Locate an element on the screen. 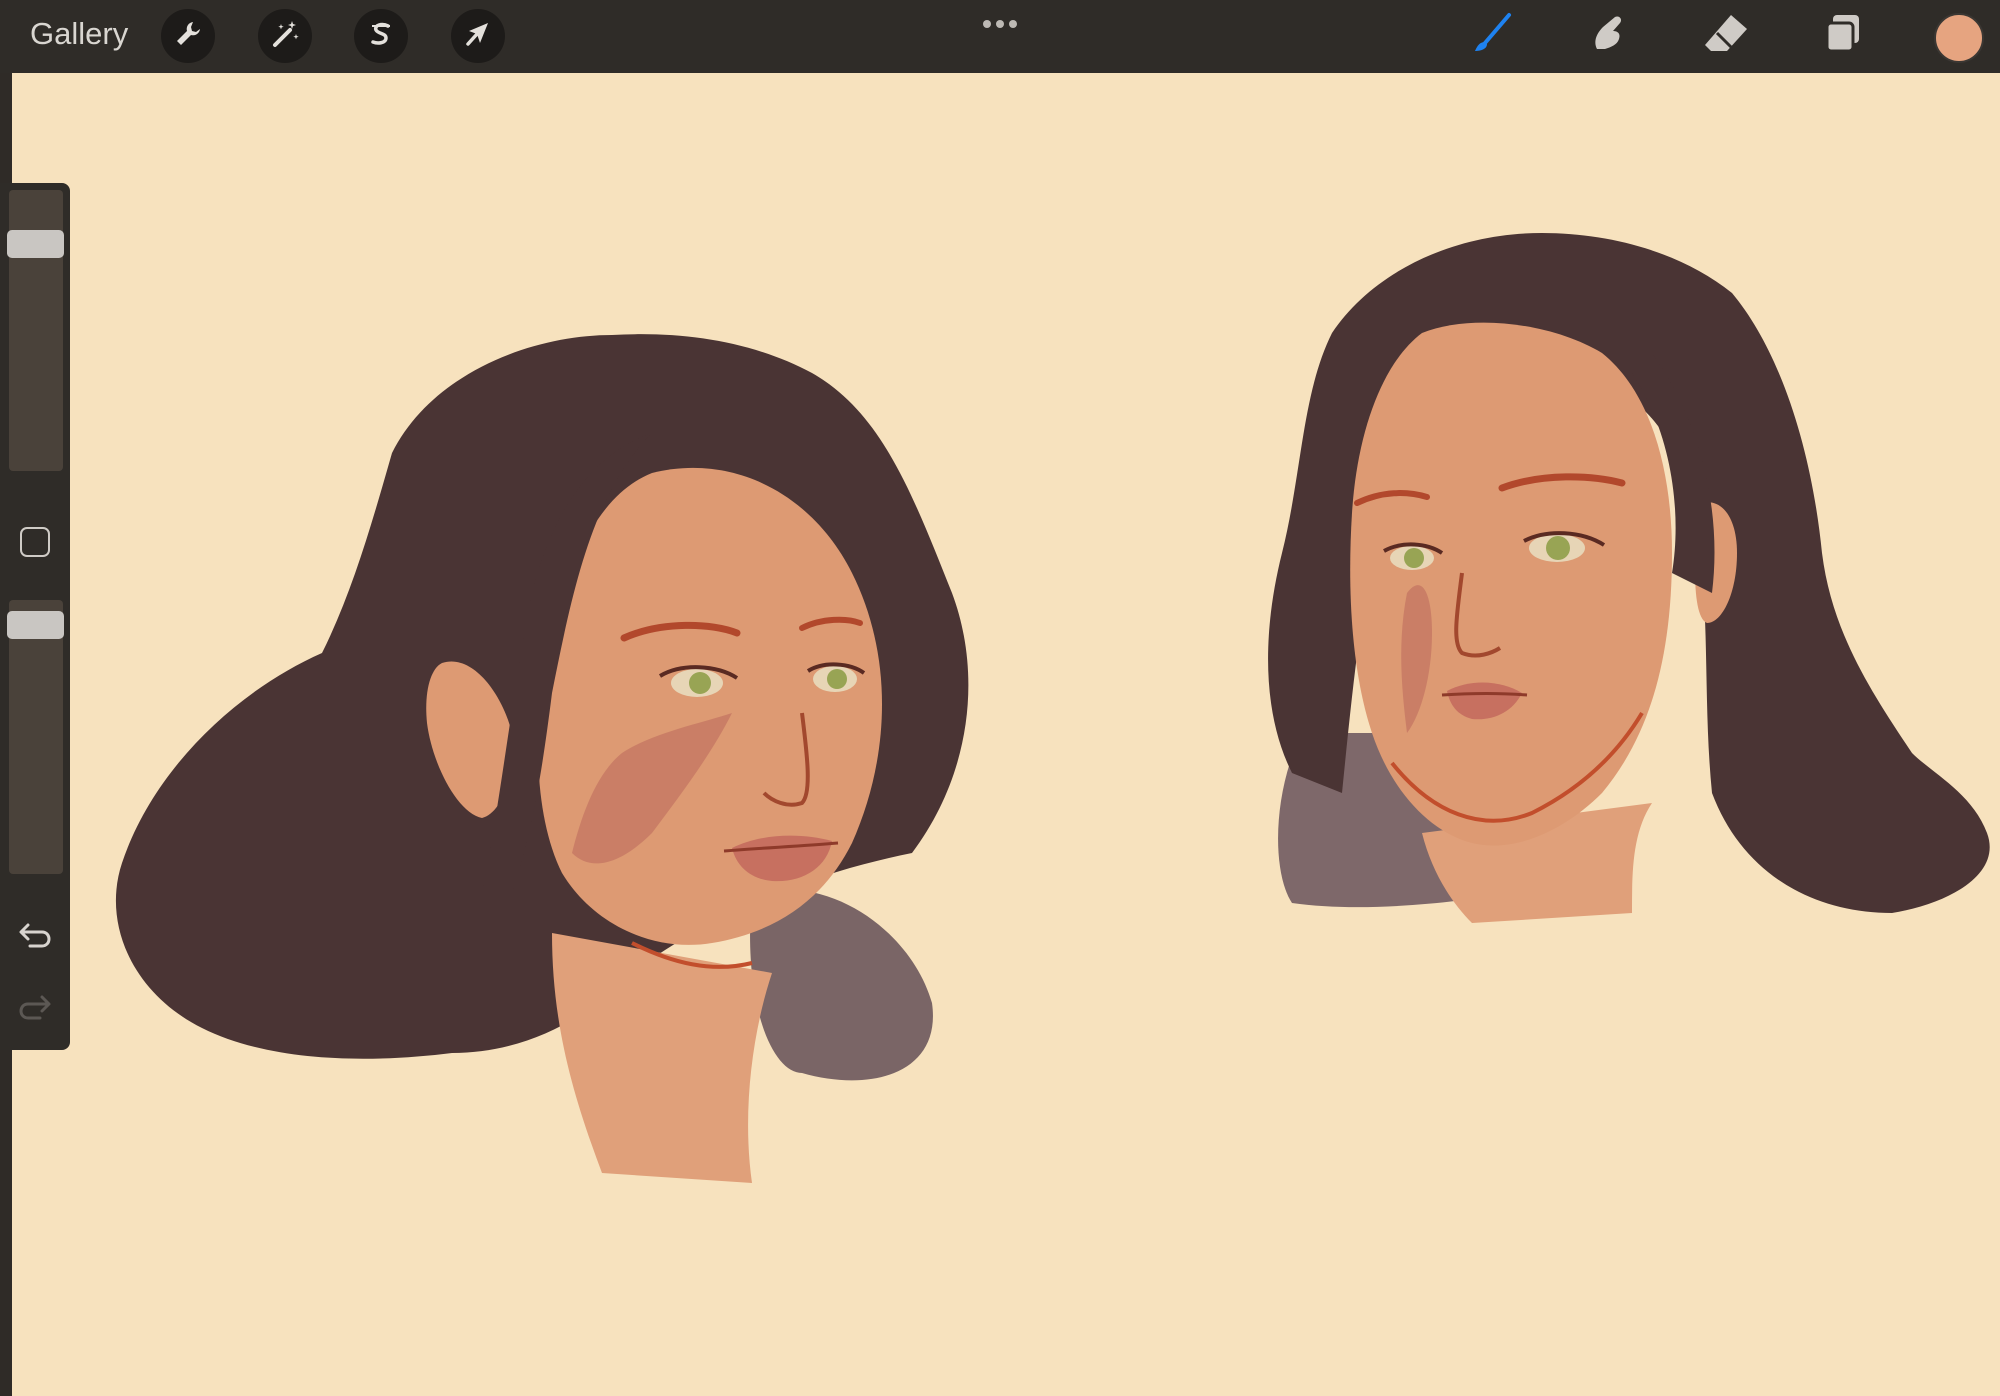 The height and width of the screenshot is (1396, 2000). brush-button is located at coordinates (1490, 36).